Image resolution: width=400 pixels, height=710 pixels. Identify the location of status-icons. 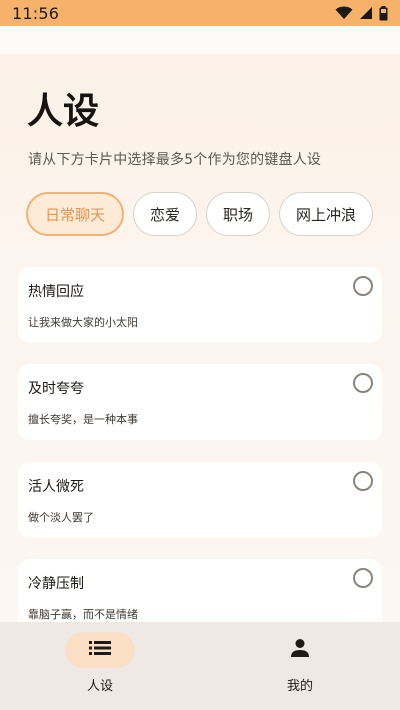
(361, 13).